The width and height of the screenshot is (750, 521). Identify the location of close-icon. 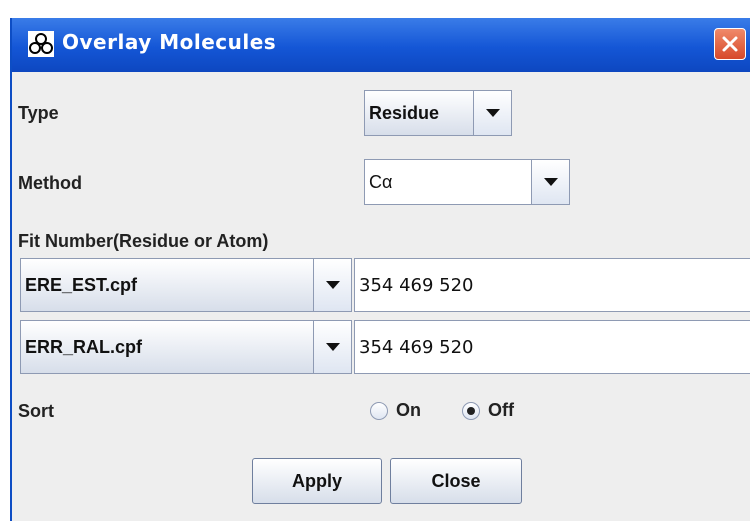
(730, 44).